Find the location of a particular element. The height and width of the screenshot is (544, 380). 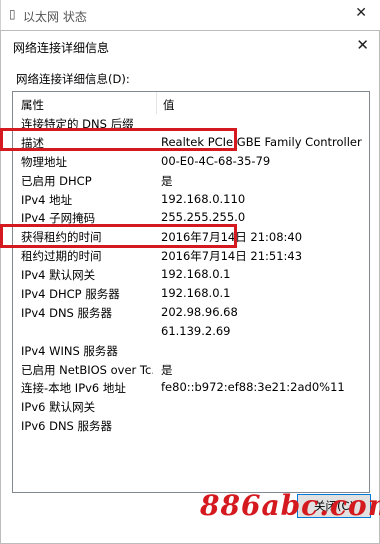

row-value: 2016年7月14日 21:51:43 is located at coordinates (232, 256).